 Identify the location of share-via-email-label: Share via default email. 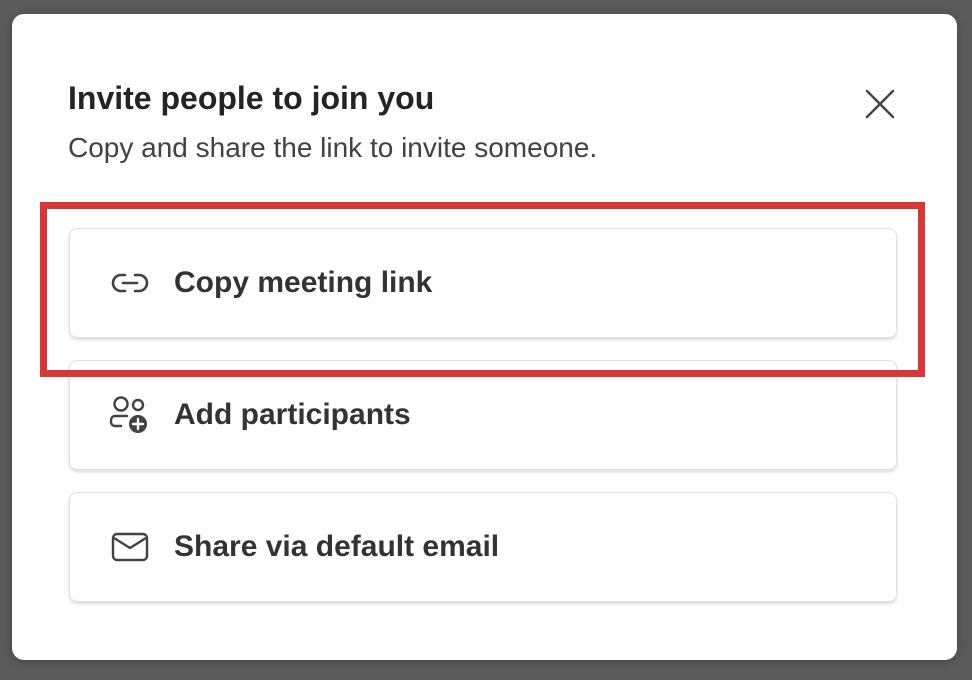
(337, 546).